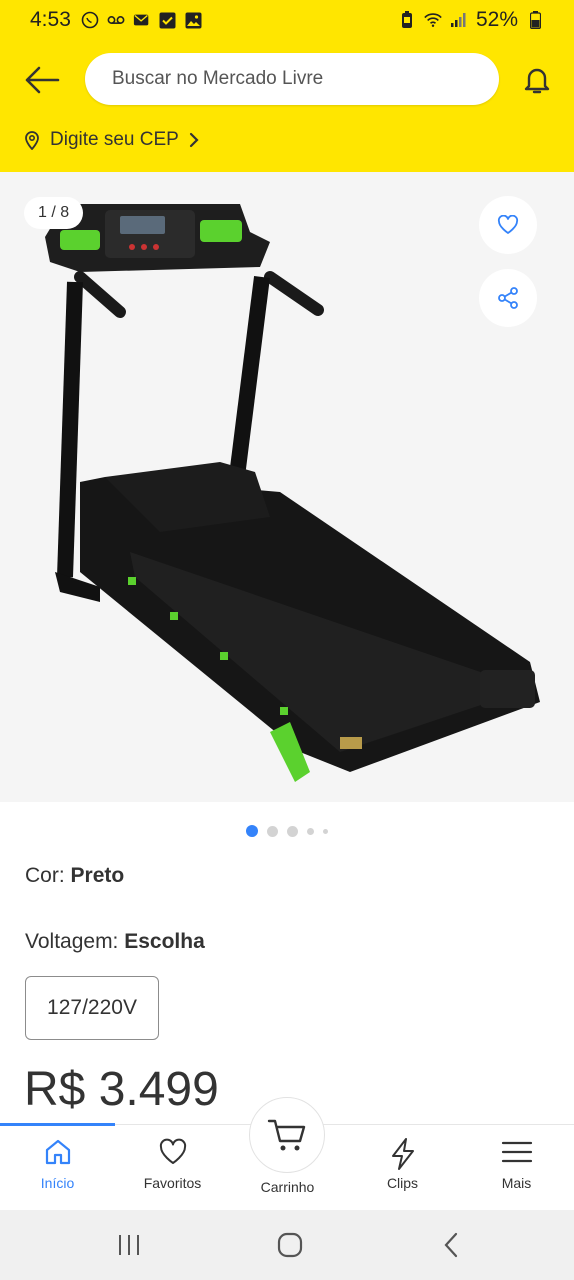 Image resolution: width=574 pixels, height=1280 pixels. Describe the element at coordinates (535, 20) in the screenshot. I see `battery-icon` at that location.